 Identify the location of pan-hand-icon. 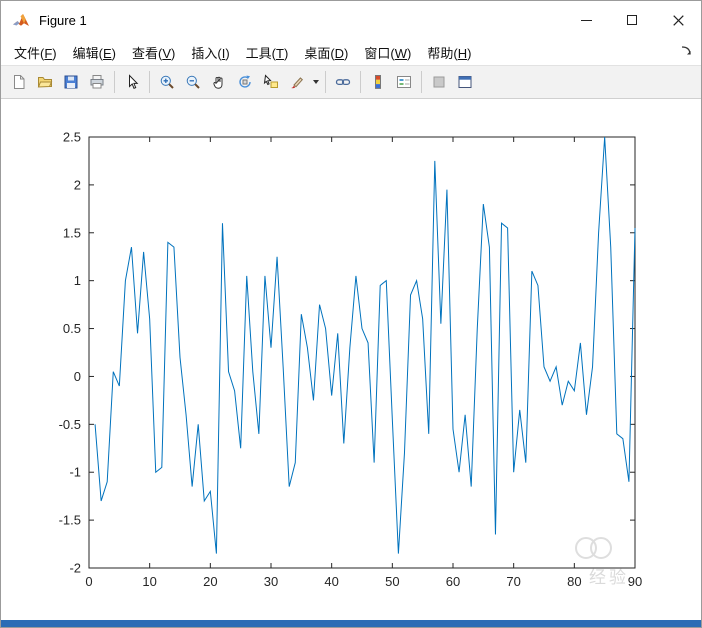
(218, 82).